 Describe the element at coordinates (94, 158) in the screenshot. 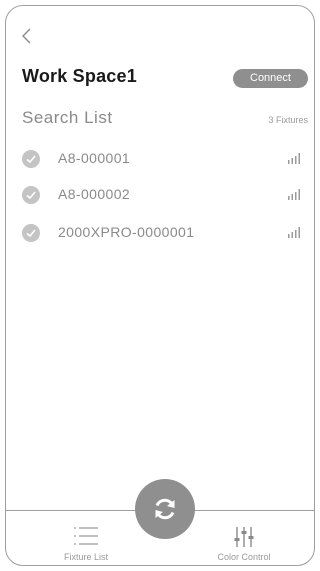

I see `fixture-name: A8-000001` at that location.